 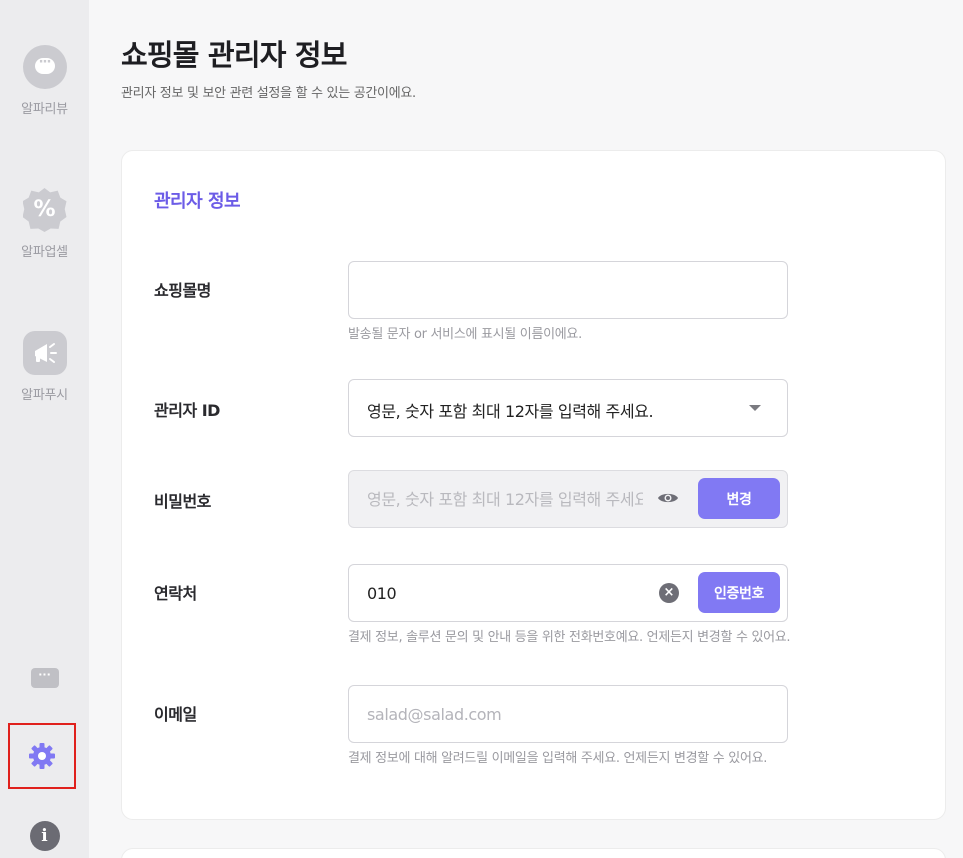 I want to click on chat-bubble-icon, so click(x=44, y=67).